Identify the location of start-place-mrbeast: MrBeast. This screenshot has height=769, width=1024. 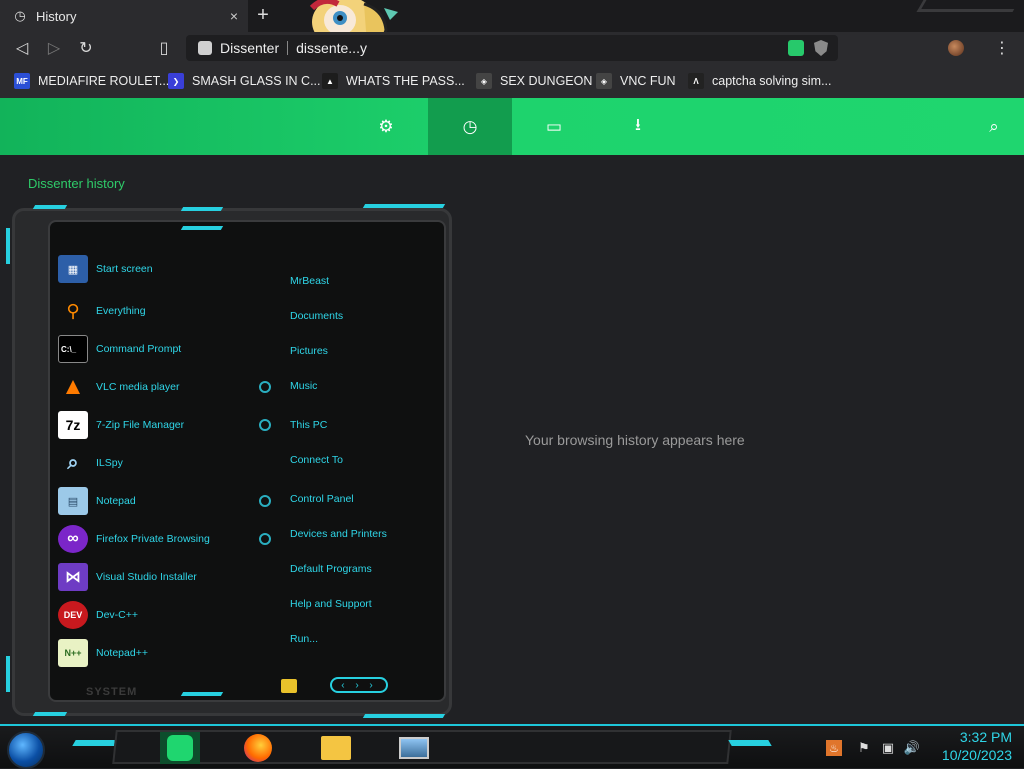
(309, 281).